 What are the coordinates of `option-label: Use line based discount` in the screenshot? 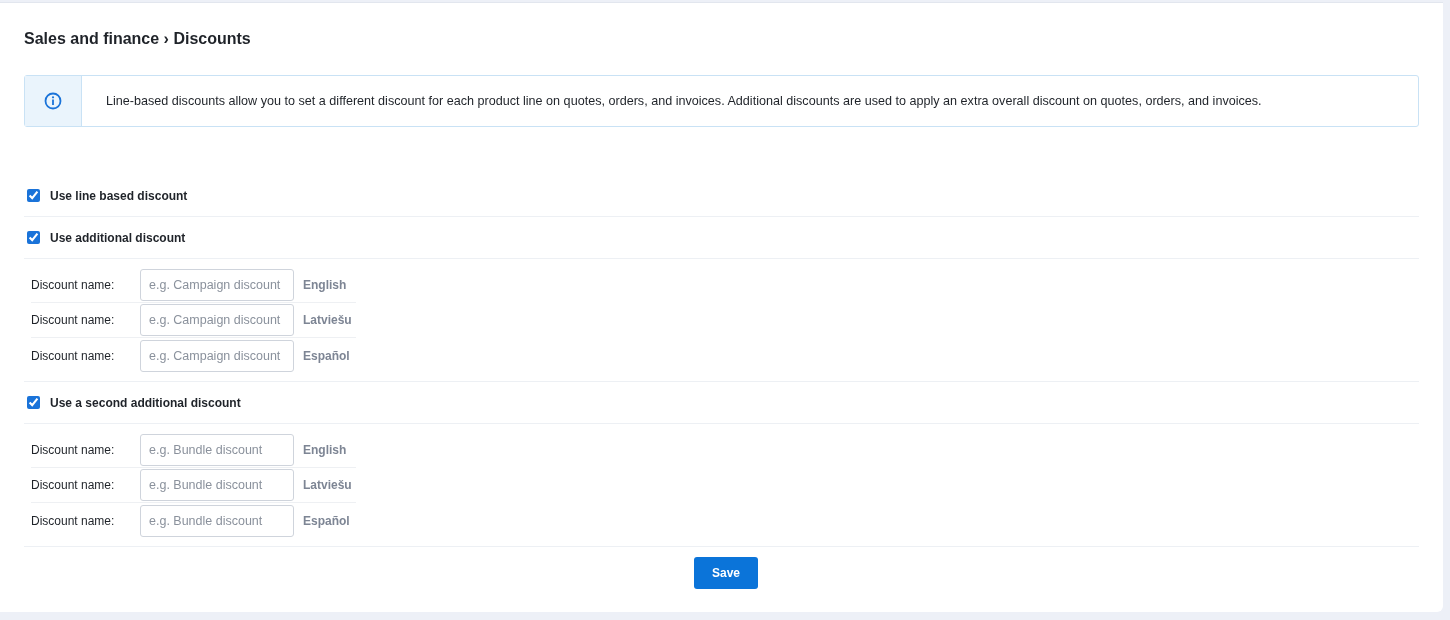 It's located at (119, 195).